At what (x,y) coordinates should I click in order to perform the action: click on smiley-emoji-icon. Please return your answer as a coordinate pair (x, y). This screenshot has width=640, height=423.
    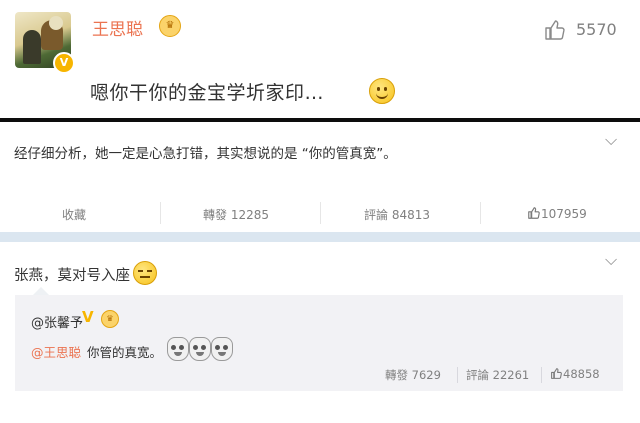
    Looking at the image, I should click on (382, 91).